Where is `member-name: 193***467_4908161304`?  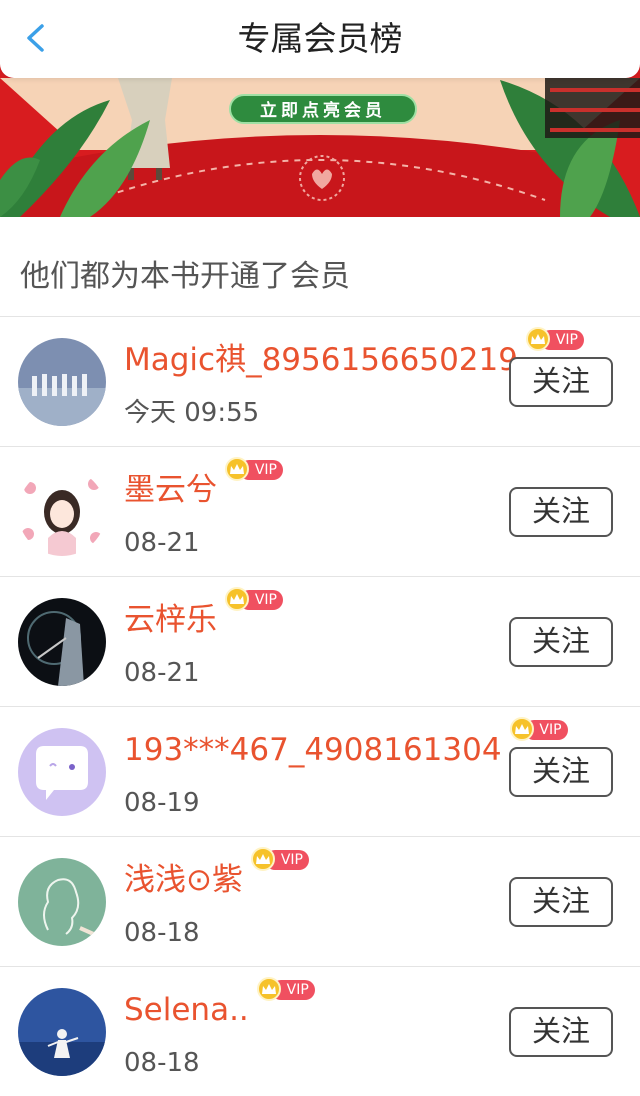 member-name: 193***467_4908161304 is located at coordinates (313, 750).